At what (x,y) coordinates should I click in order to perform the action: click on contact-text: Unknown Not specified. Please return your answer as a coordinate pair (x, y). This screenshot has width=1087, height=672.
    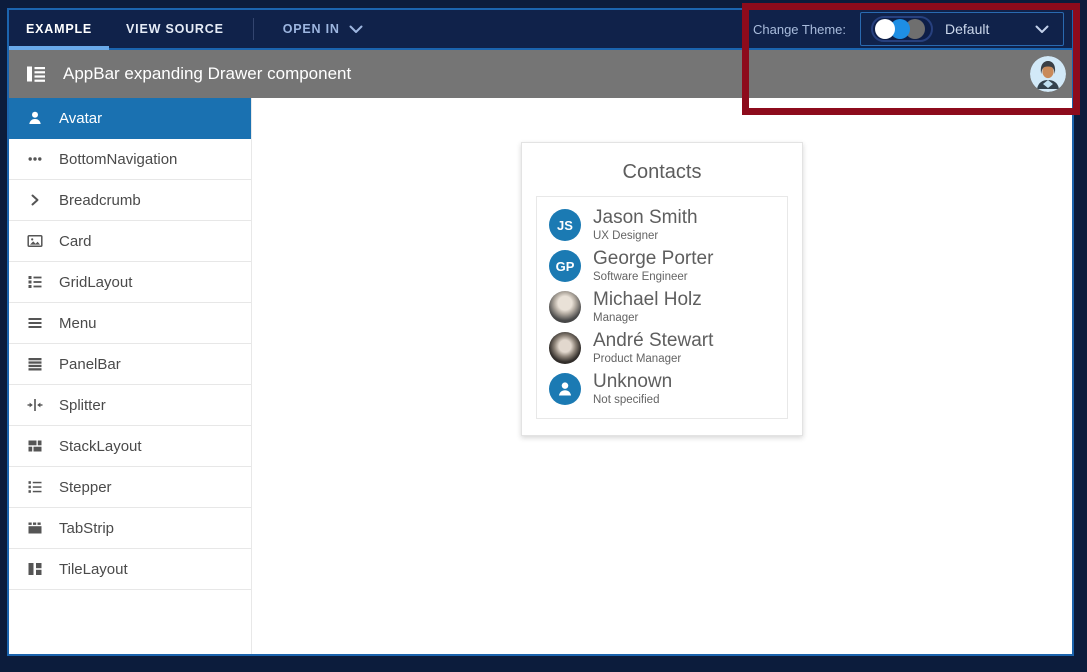
    Looking at the image, I should click on (632, 389).